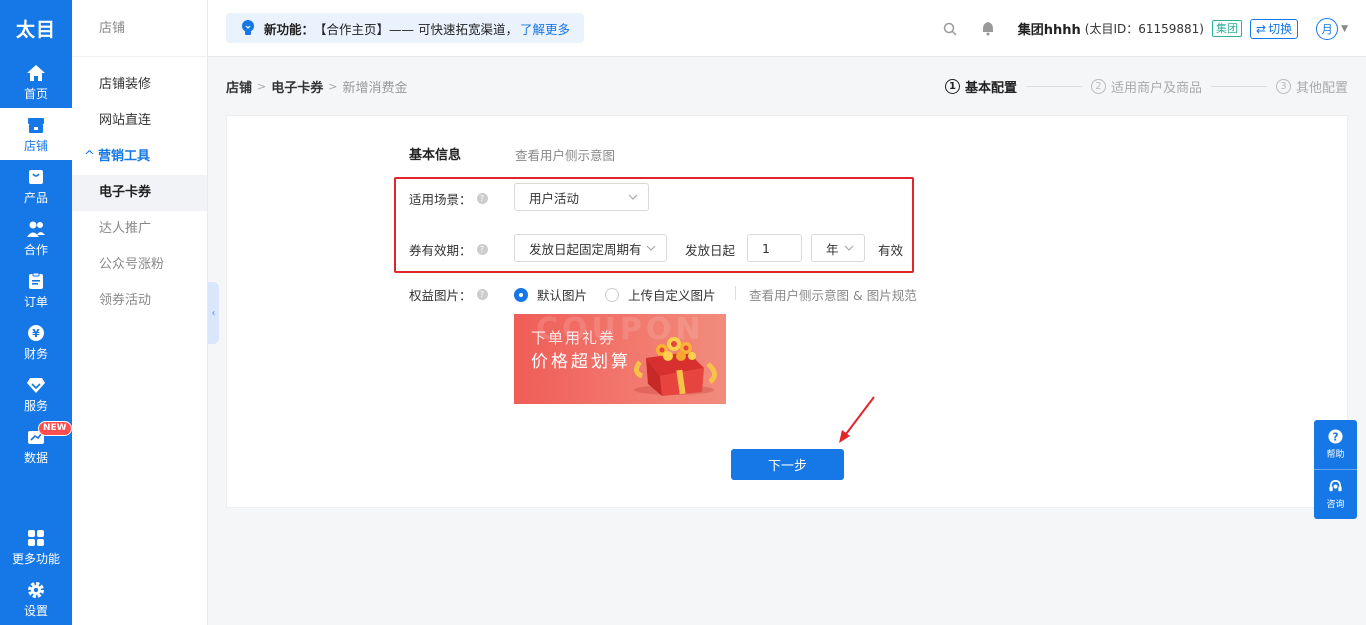  I want to click on rail-item-more: 更多功能, so click(36, 547).